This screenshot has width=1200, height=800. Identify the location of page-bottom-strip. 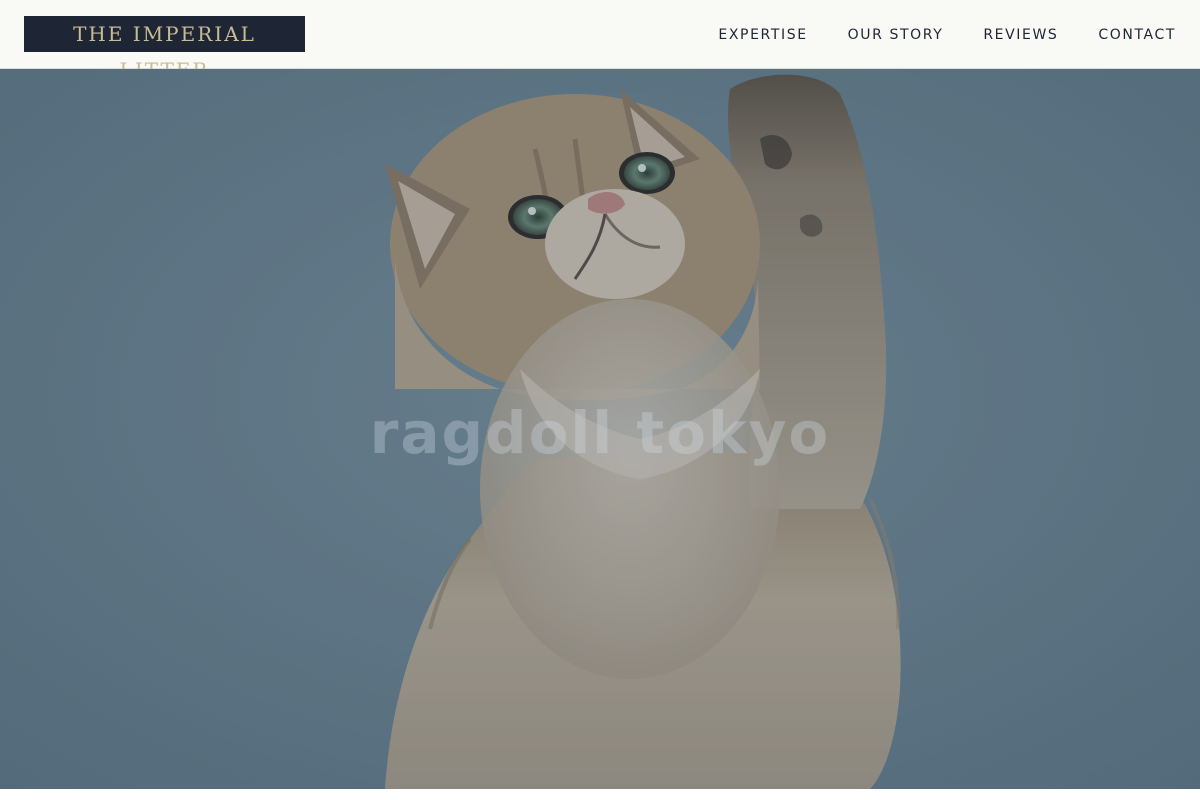
(600, 794).